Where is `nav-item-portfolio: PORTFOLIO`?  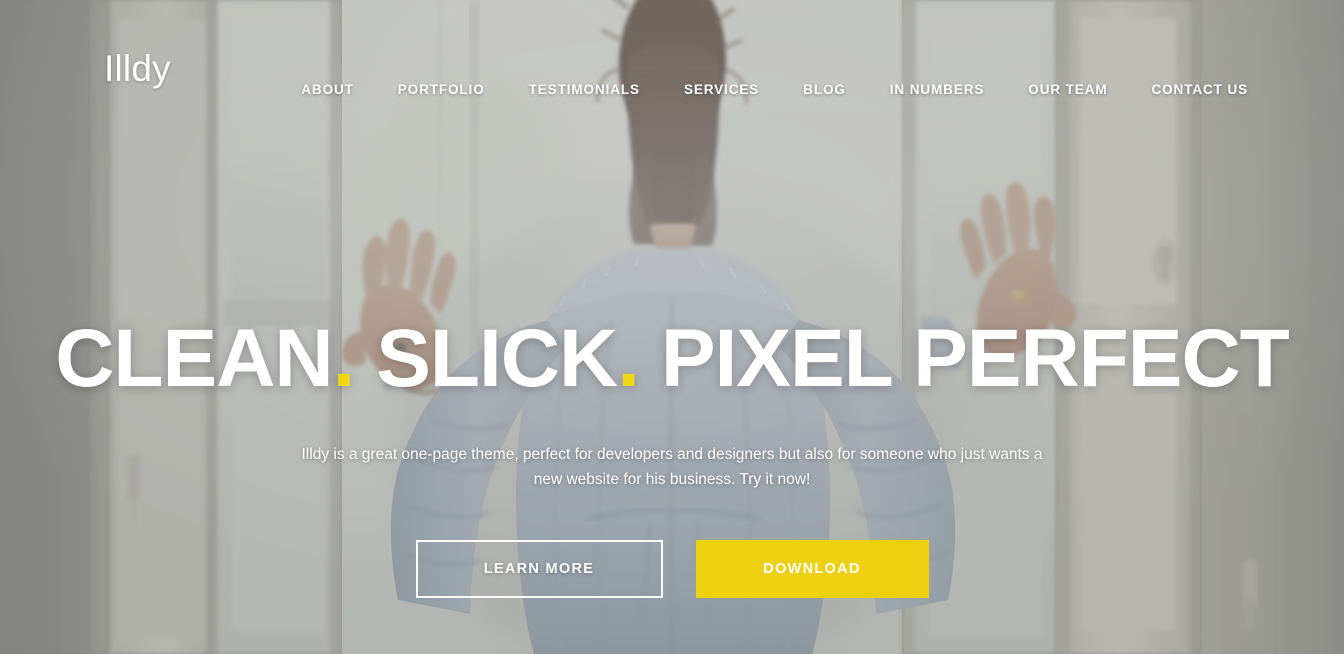
nav-item-portfolio: PORTFOLIO is located at coordinates (441, 89).